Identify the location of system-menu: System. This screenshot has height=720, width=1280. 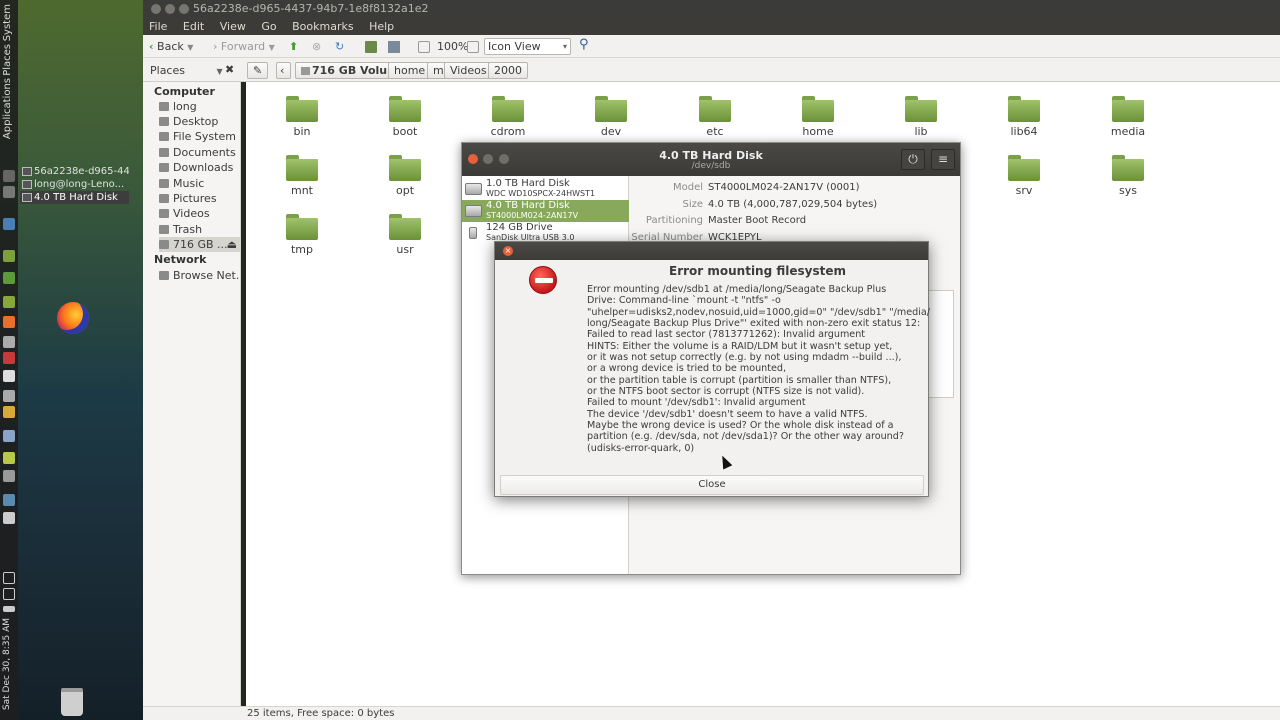
(7, 22).